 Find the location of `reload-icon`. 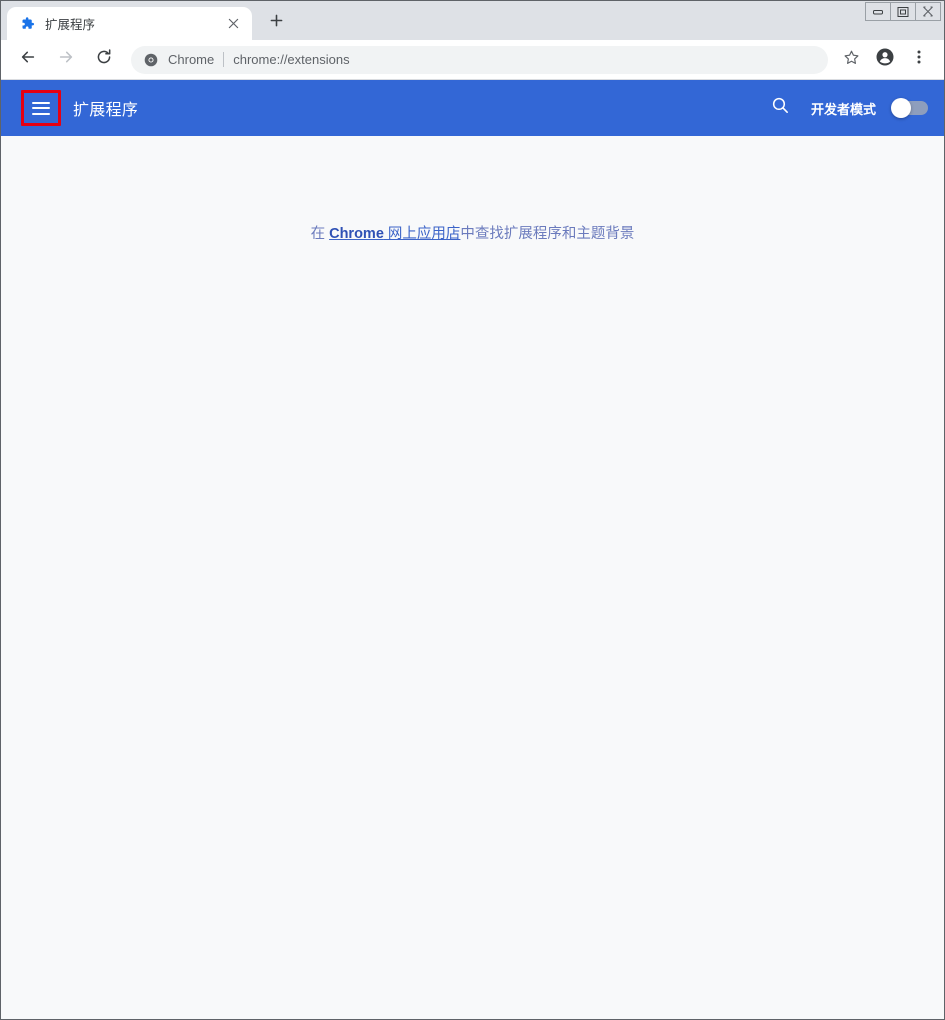

reload-icon is located at coordinates (104, 59).